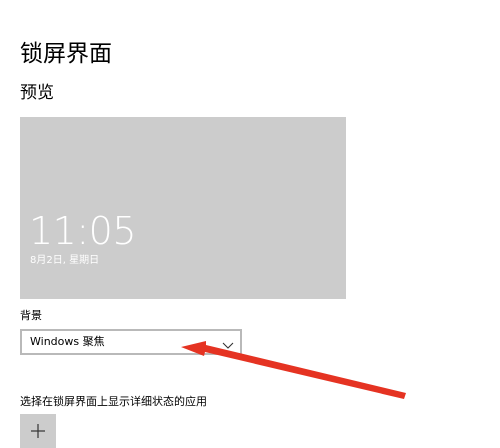  I want to click on preview-date: 8月2日, 星期日, so click(65, 260).